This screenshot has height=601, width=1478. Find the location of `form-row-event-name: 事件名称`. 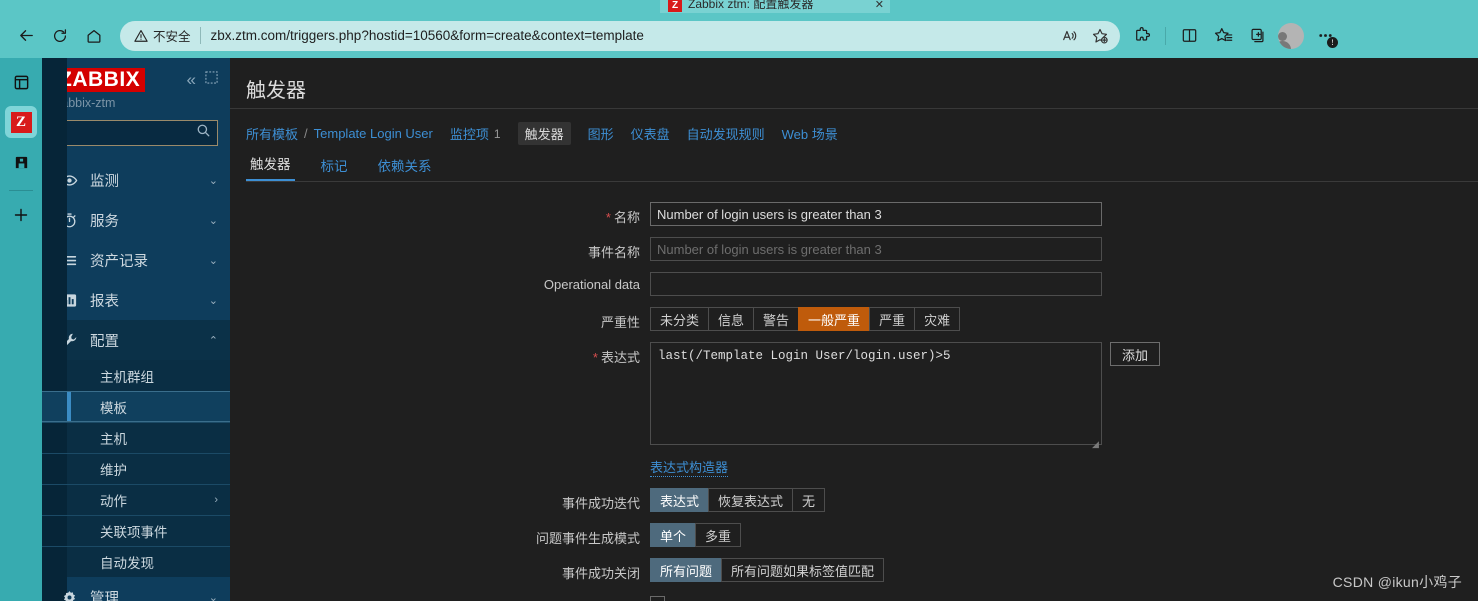

form-row-event-name: 事件名称 is located at coordinates (854, 249).